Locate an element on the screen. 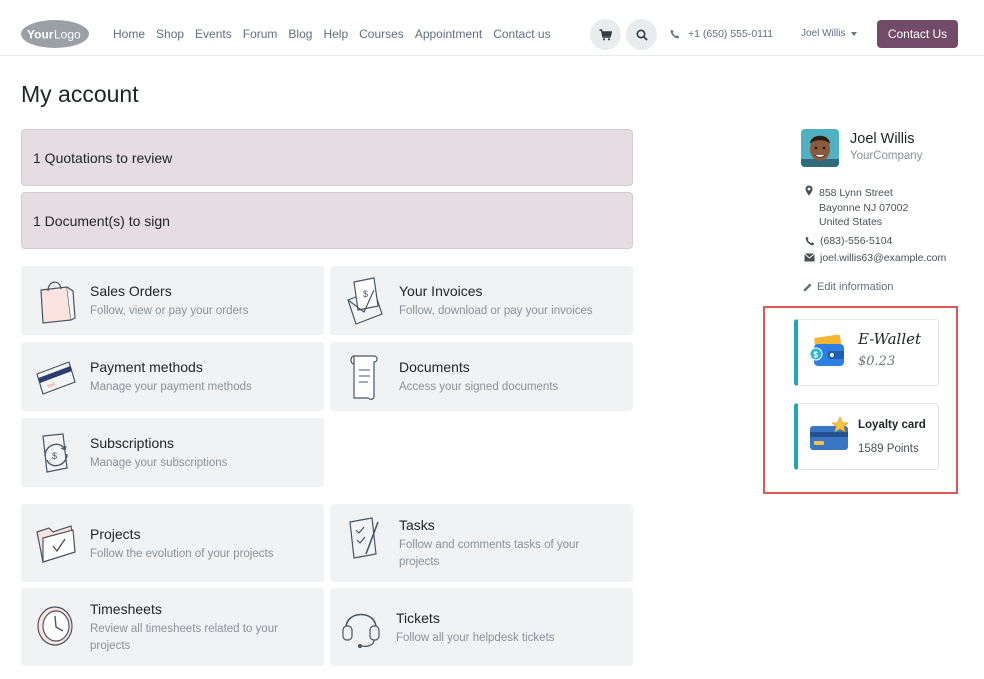  document-scroll-icon is located at coordinates (364, 377).